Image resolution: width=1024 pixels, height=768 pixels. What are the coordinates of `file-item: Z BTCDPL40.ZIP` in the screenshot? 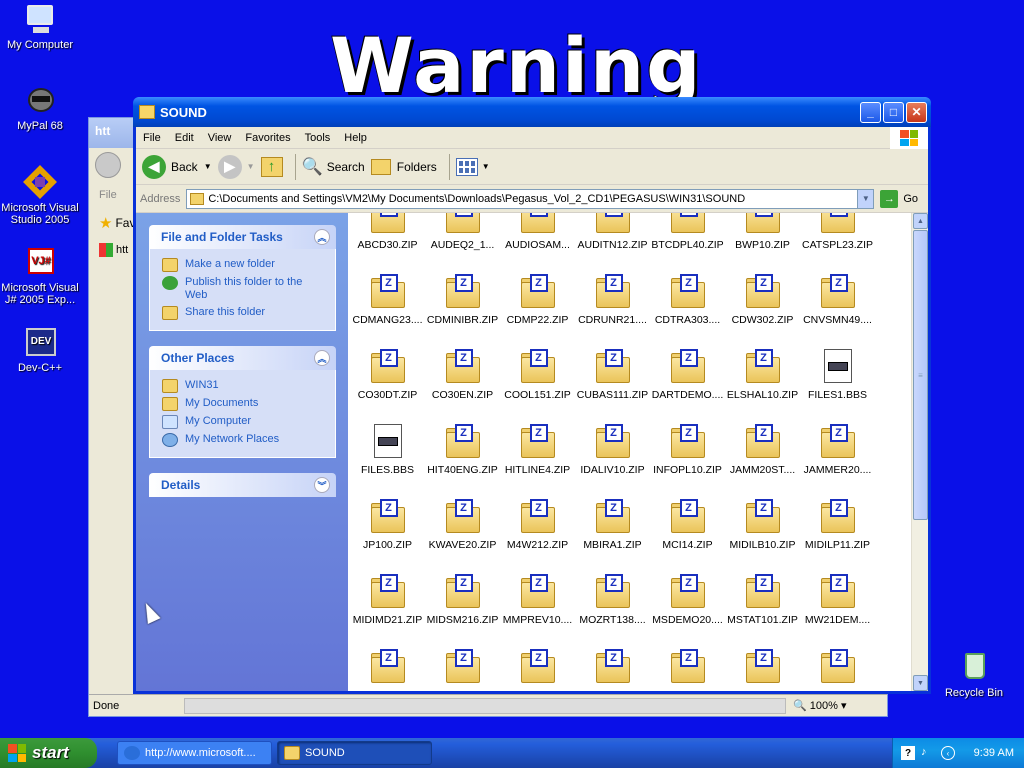 It's located at (687, 242).